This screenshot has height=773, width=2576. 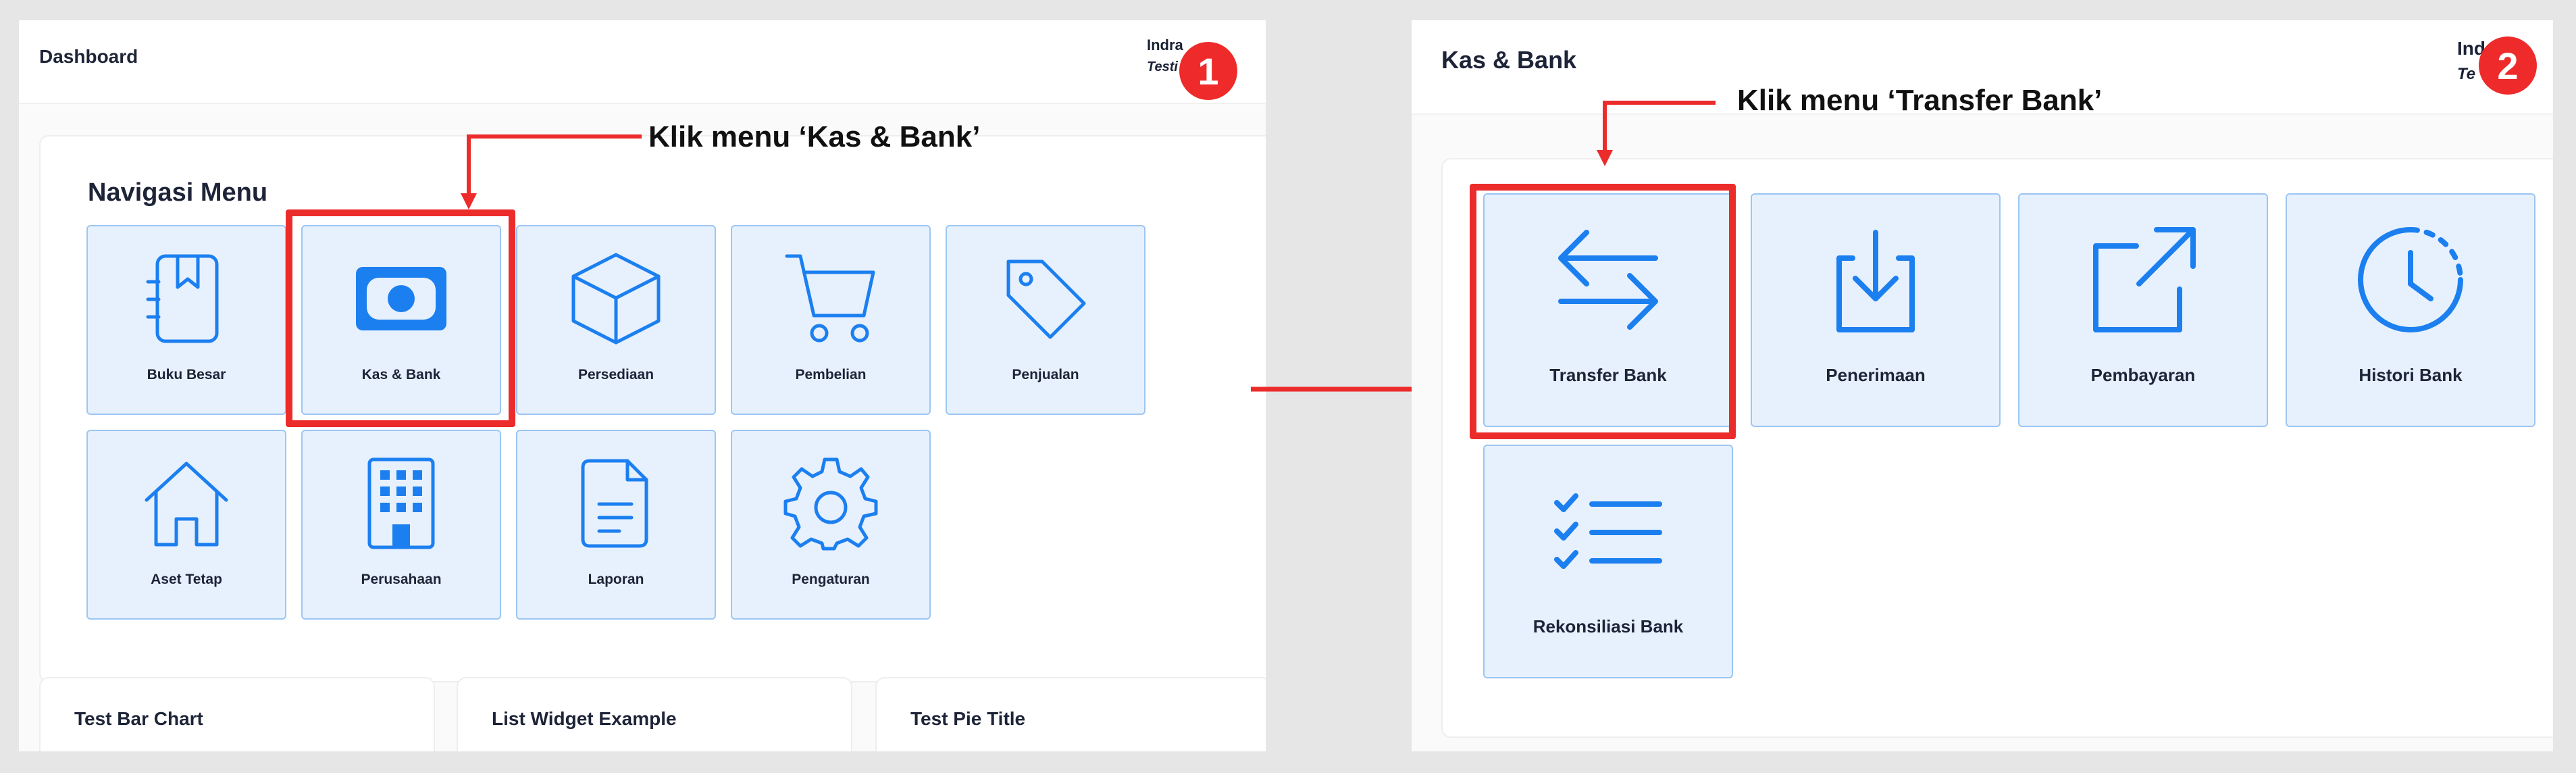 I want to click on step2-badge: 2, so click(x=2508, y=65).